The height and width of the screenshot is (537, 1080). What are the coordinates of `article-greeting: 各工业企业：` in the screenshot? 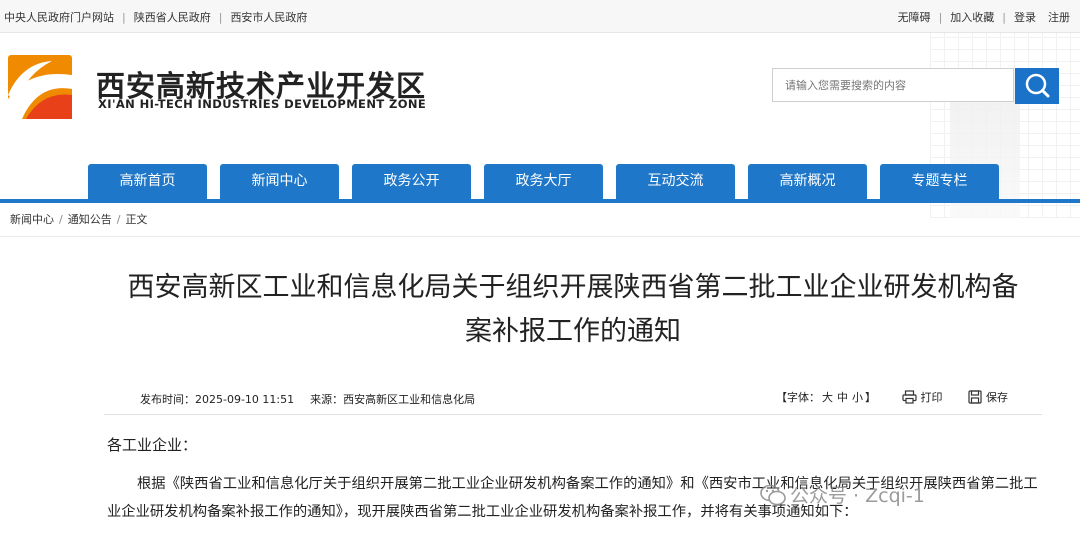 It's located at (152, 445).